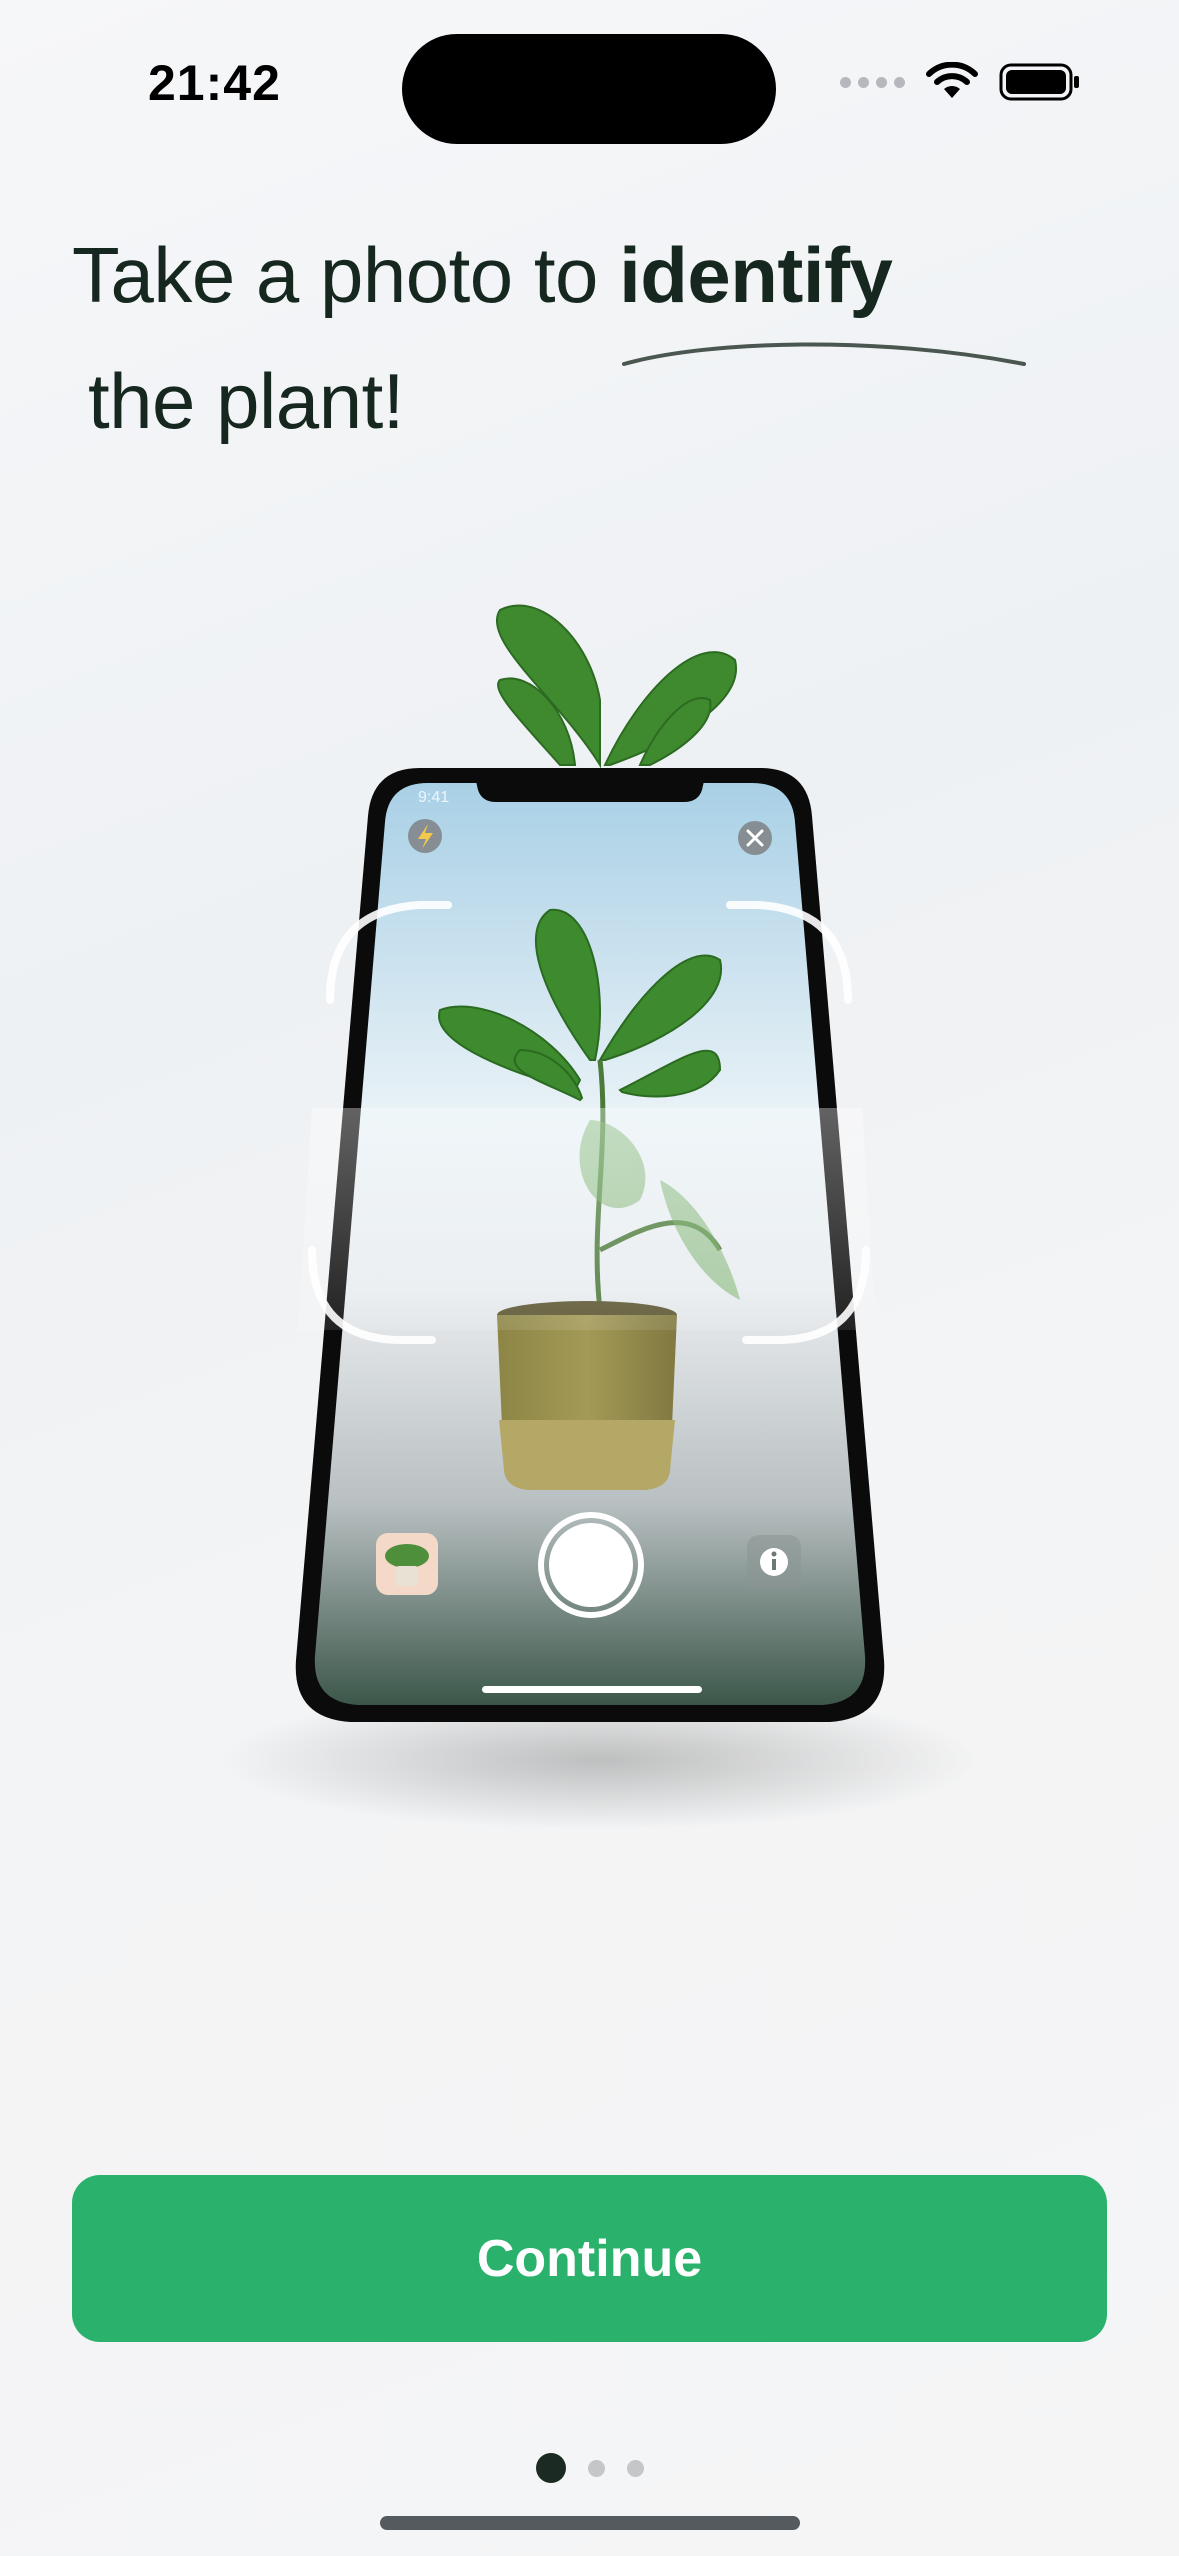 The width and height of the screenshot is (1179, 2556). I want to click on home-indicator, so click(590, 2523).